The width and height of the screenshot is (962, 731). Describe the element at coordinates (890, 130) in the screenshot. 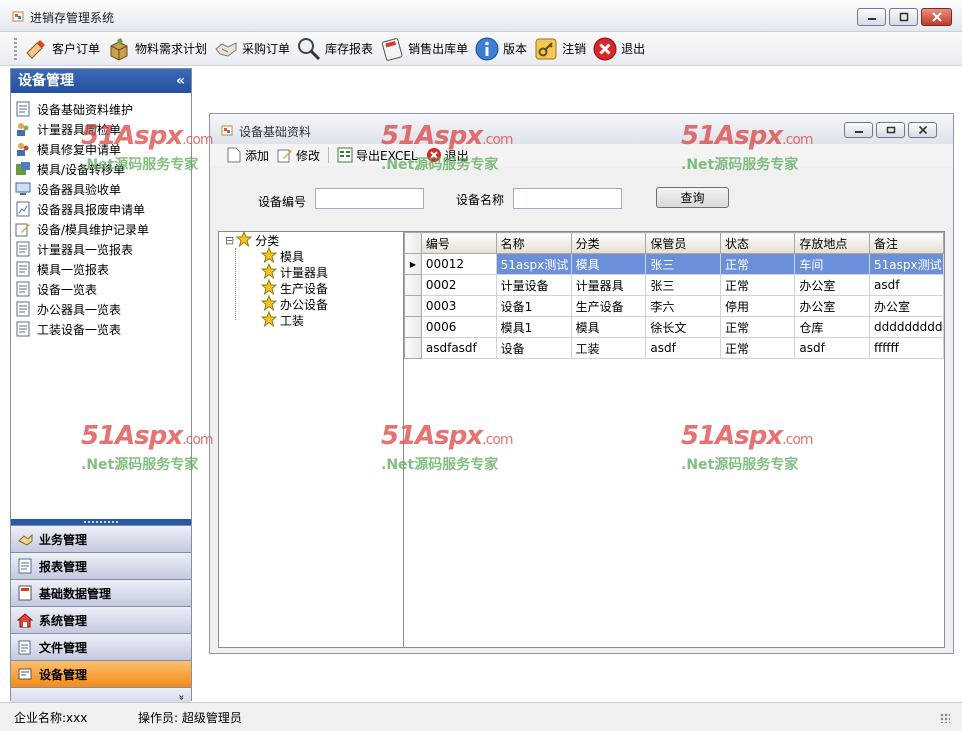

I see `child-restore-button` at that location.